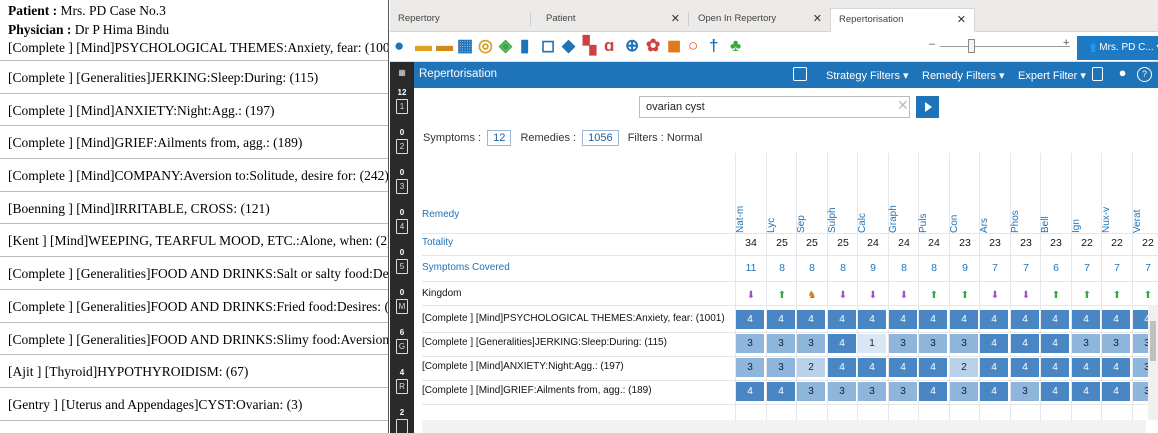  What do you see at coordinates (402, 106) in the screenshot?
I see `symptom-group-icon: 1` at bounding box center [402, 106].